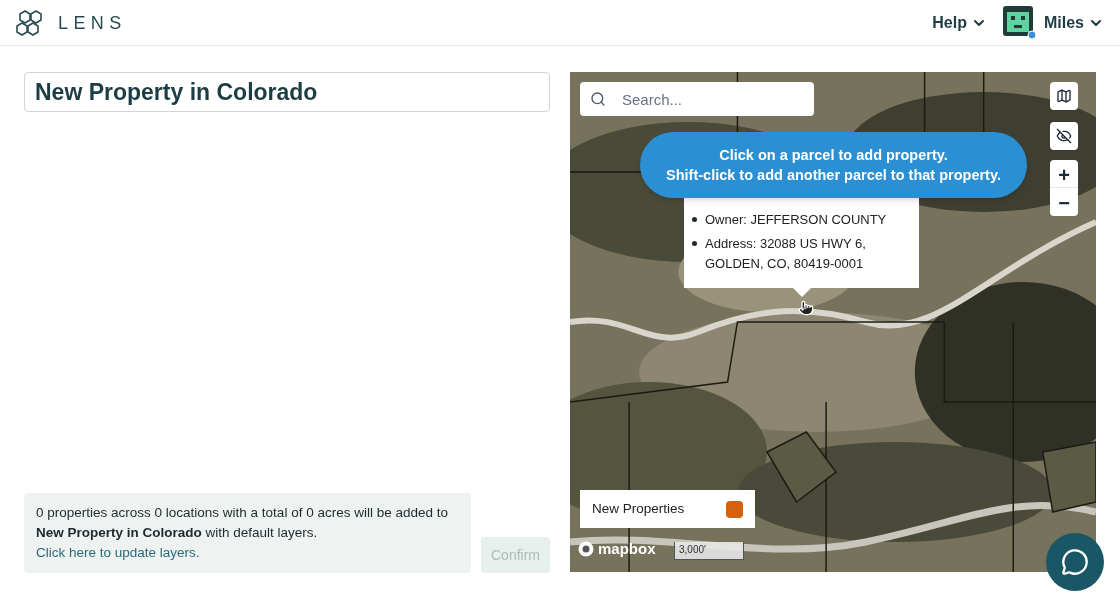 This screenshot has width=1120, height=593. I want to click on popup-detail: Address: 32088 US HWY 6, GOLDEN, CO, 80419-0001, so click(786, 254).